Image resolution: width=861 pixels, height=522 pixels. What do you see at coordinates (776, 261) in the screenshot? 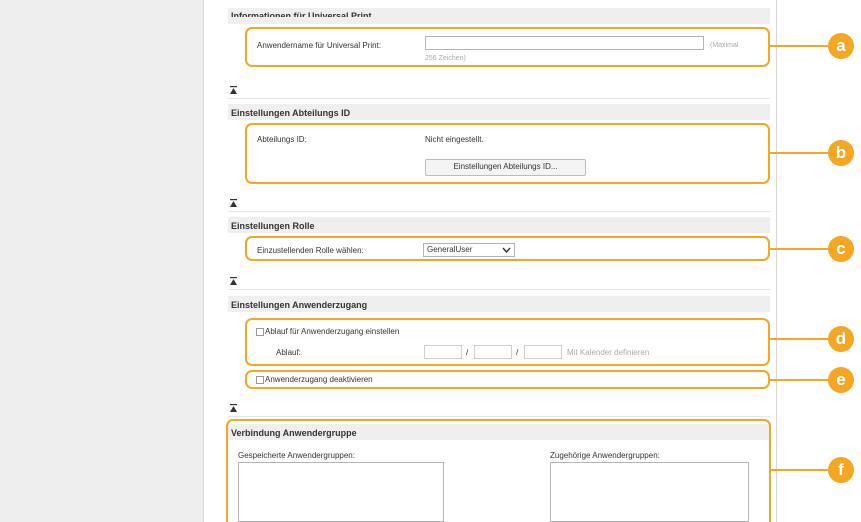
I see `content-border` at bounding box center [776, 261].